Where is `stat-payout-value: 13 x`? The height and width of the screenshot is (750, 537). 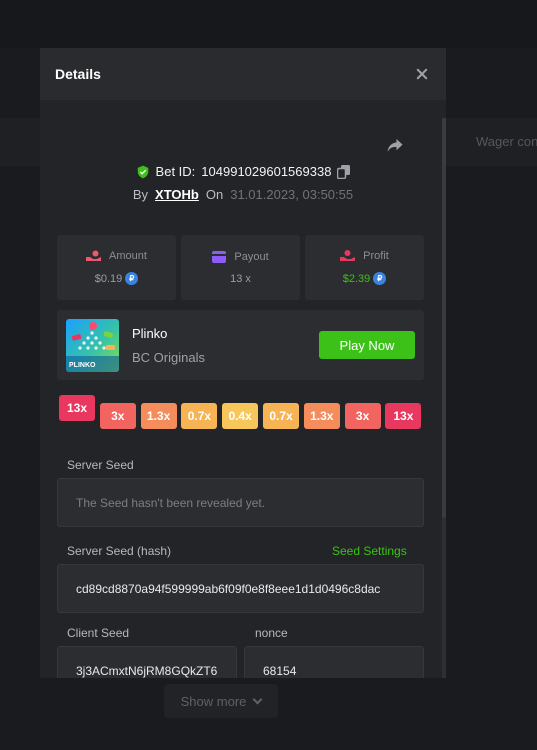
stat-payout-value: 13 x is located at coordinates (240, 278).